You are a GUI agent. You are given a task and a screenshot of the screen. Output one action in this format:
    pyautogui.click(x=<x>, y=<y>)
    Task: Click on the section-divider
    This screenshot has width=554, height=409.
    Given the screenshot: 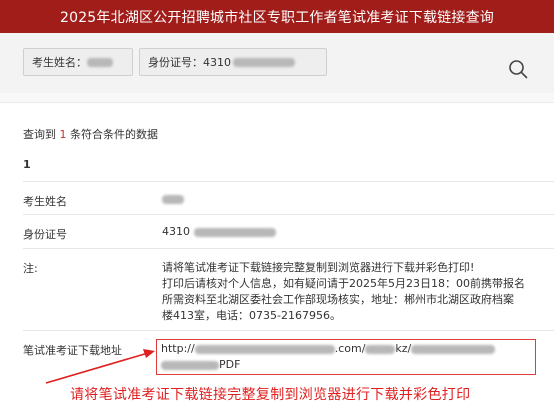 What is the action you would take?
    pyautogui.click(x=277, y=98)
    